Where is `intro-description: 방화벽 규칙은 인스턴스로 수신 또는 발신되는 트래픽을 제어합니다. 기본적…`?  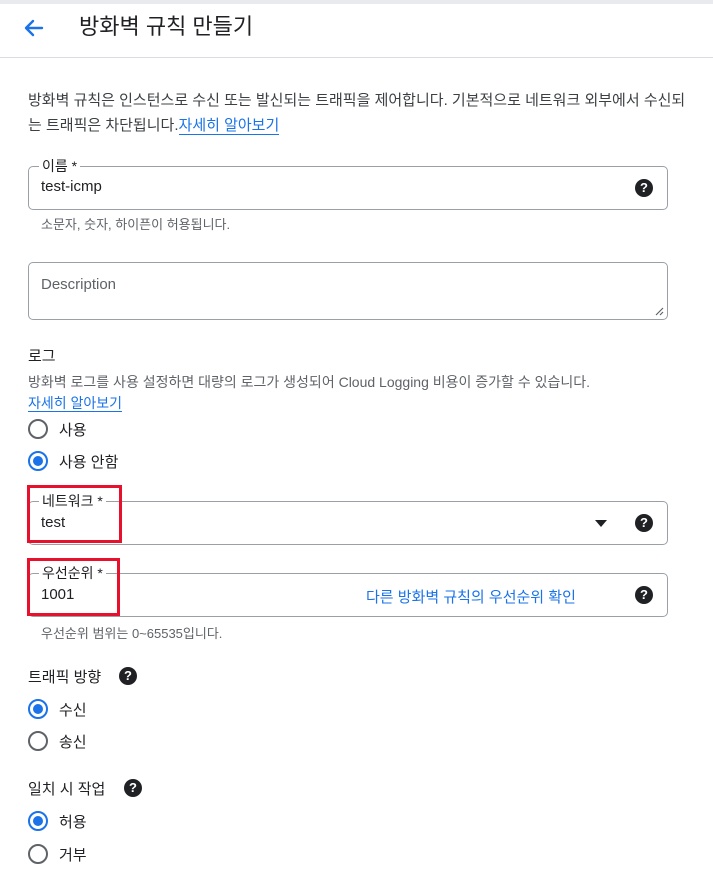
intro-description: 방화벽 규칙은 인스턴스로 수신 또는 발신되는 트래픽을 제어합니다. 기본적… is located at coordinates (357, 113).